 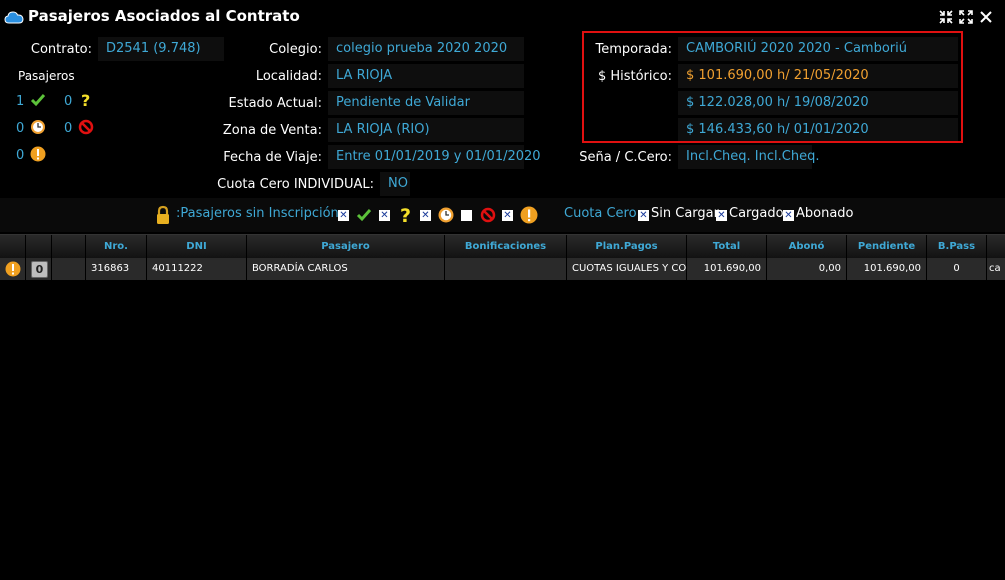 What do you see at coordinates (425, 215) in the screenshot?
I see `filter-clock-checkbox: ✕` at bounding box center [425, 215].